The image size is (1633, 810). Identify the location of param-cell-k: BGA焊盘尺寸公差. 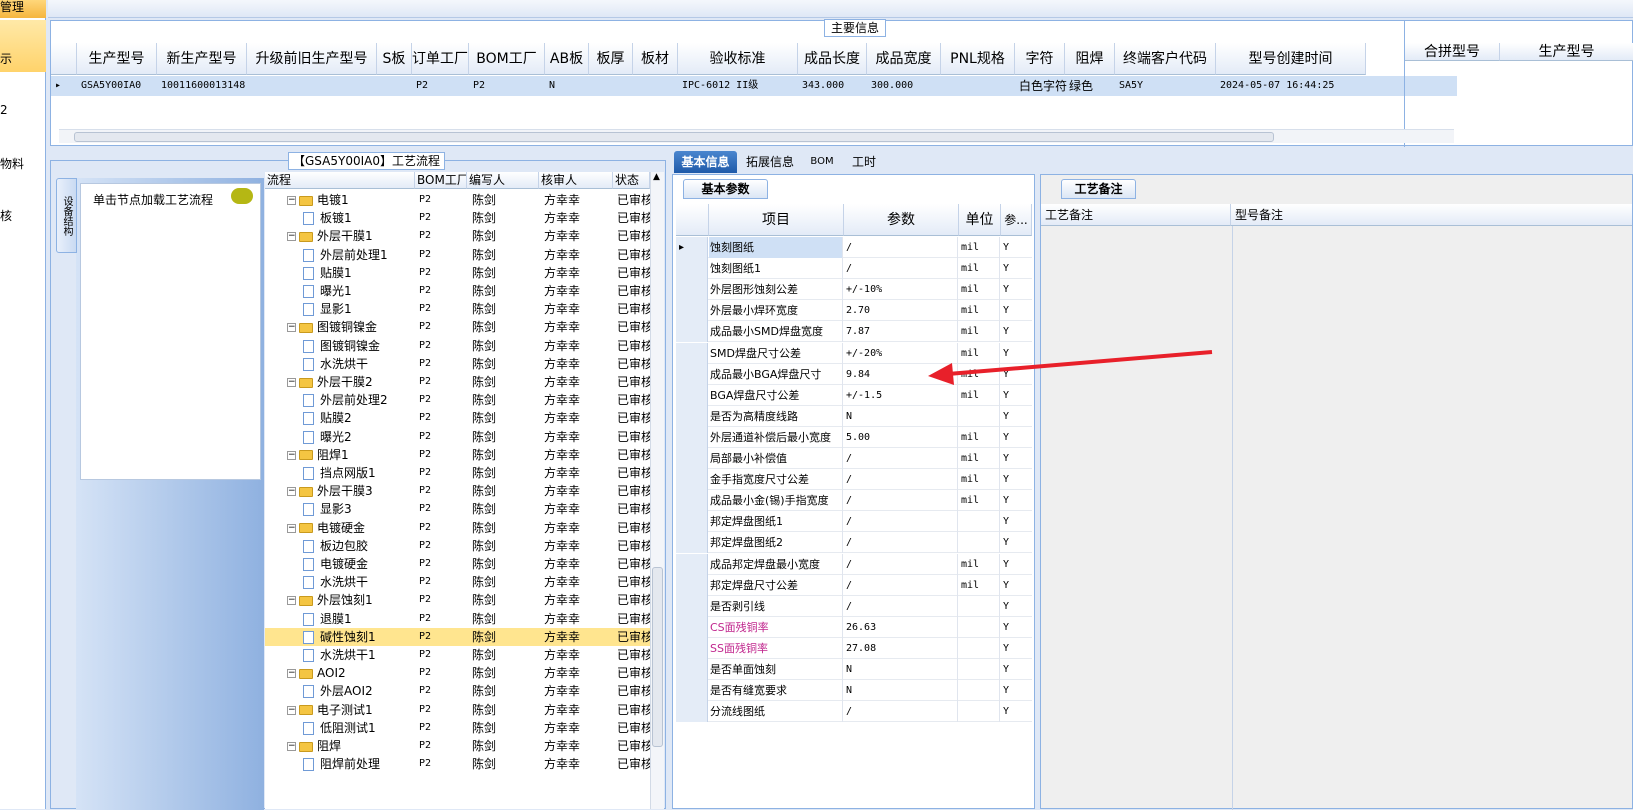
(776, 395).